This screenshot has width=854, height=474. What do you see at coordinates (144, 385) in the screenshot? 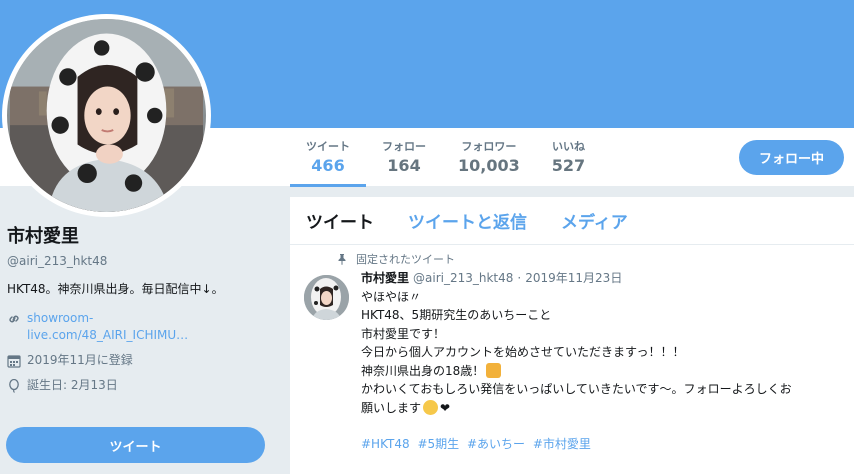
I see `profile-birthday: 誕生日: 2月13日` at bounding box center [144, 385].